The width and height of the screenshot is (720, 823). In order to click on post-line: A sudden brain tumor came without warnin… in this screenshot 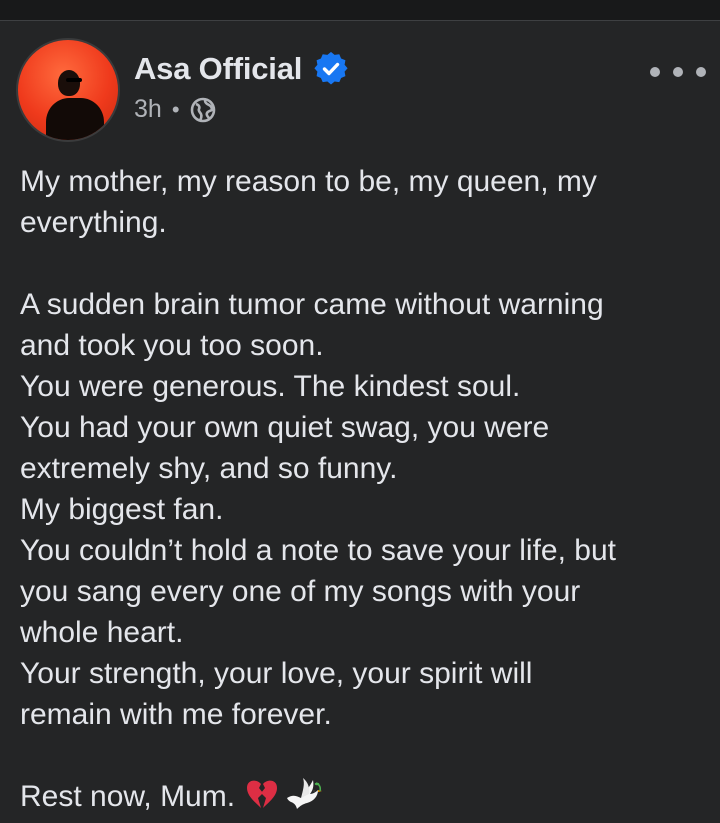, I will do `click(312, 304)`.